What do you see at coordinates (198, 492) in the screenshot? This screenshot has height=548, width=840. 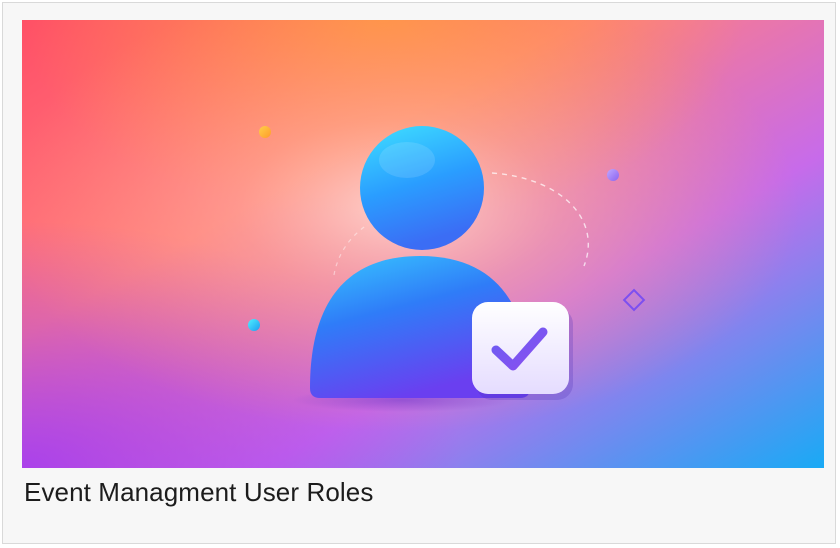 I see `card-title: Event Managment User Roles` at bounding box center [198, 492].